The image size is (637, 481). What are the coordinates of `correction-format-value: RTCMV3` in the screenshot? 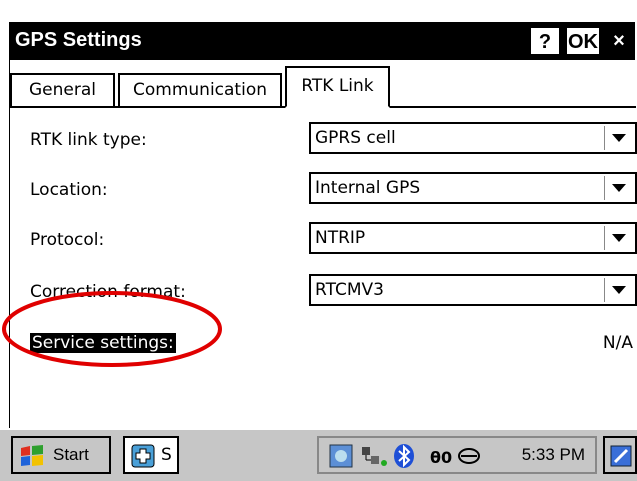 It's located at (349, 290).